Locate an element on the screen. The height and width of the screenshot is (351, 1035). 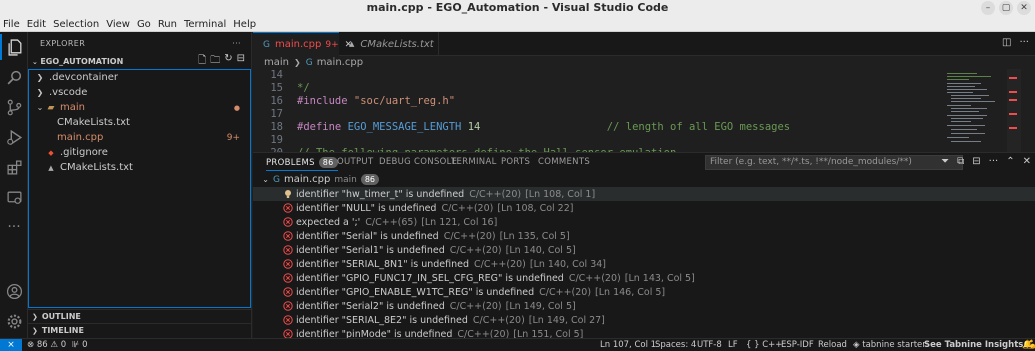
tree-item-cmakelists-main: CMakeLists.txt is located at coordinates (139, 122).